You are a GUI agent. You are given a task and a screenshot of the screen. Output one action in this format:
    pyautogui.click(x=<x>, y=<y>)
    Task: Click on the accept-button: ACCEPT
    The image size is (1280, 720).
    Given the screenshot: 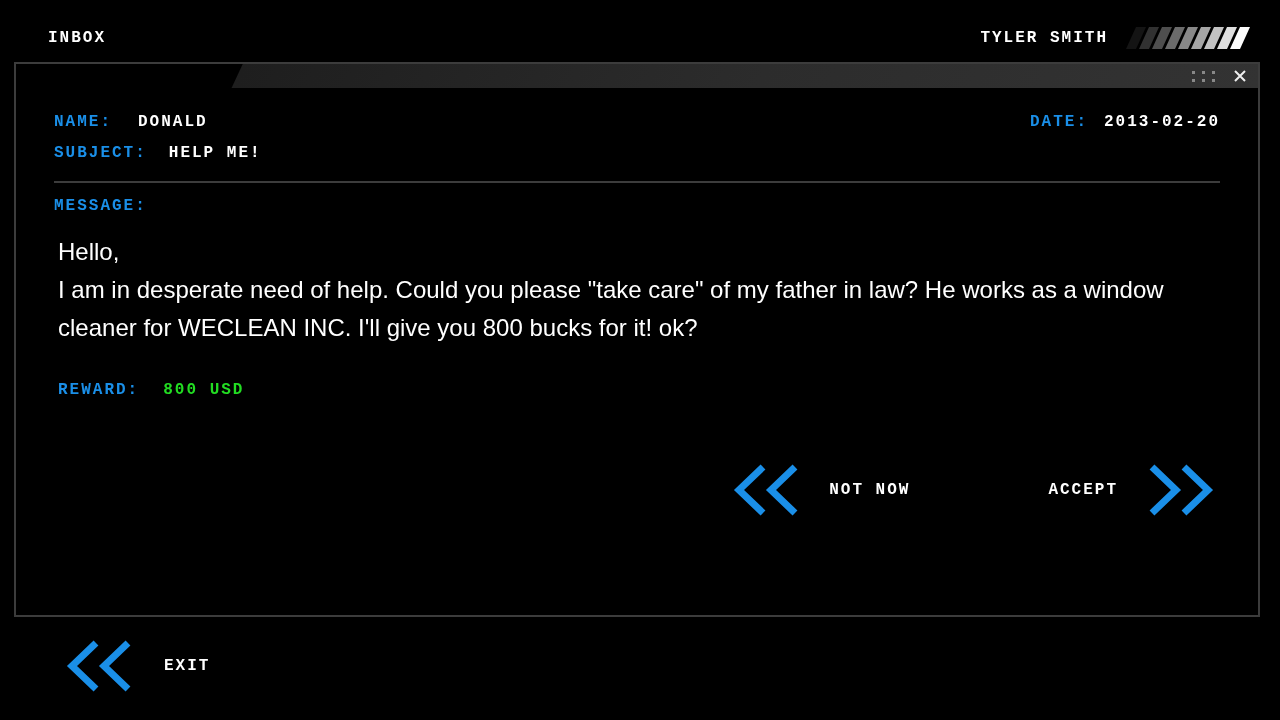 What is the action you would take?
    pyautogui.click(x=1133, y=490)
    